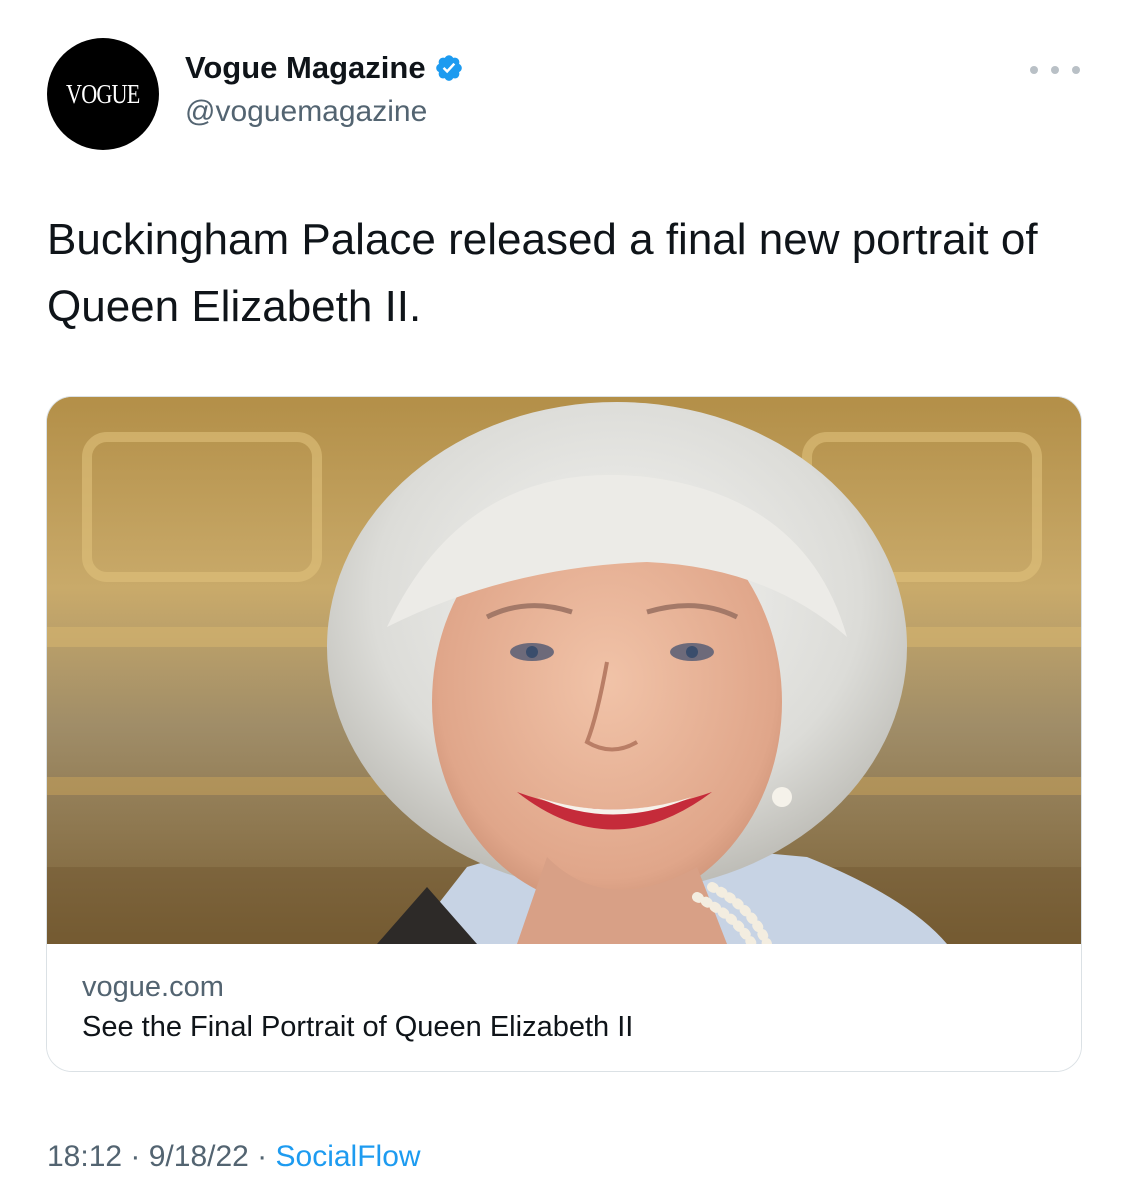 The image size is (1130, 1200). I want to click on tweet-meta: 18:12 · 9/18/22 · SocialFlow, so click(234, 1157).